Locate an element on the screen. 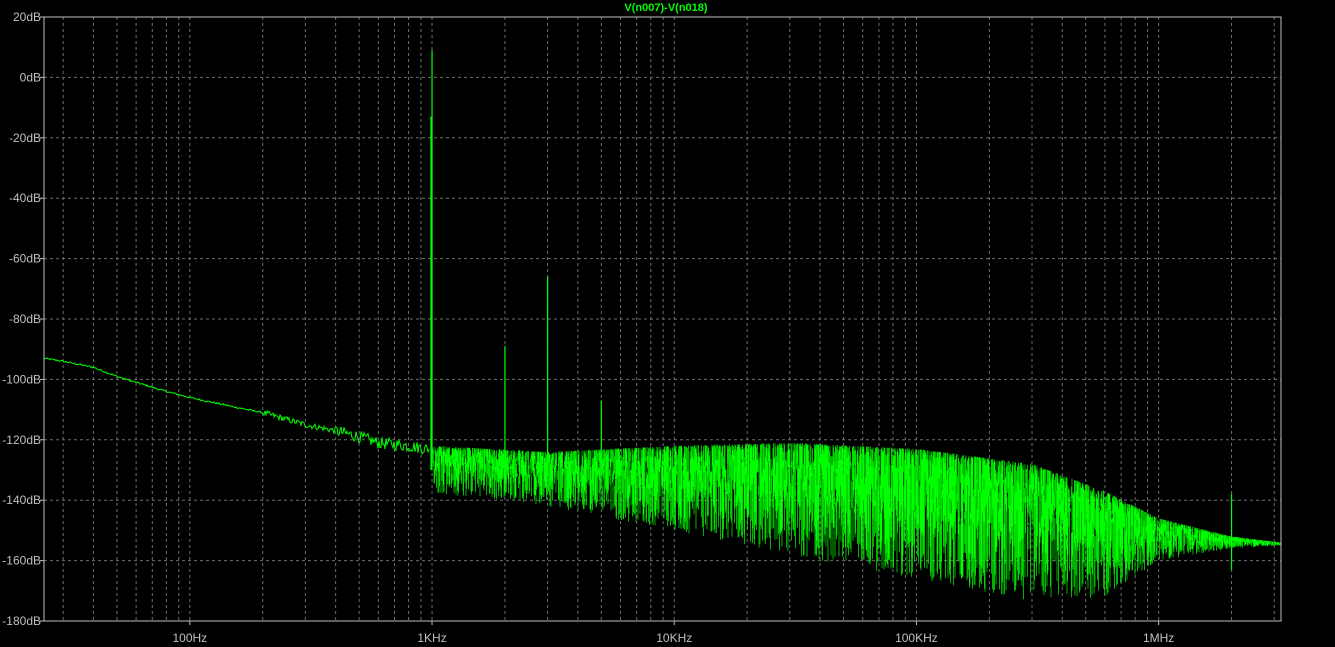 The height and width of the screenshot is (647, 1335). y-tick-label: -120dB is located at coordinates (21, 440).